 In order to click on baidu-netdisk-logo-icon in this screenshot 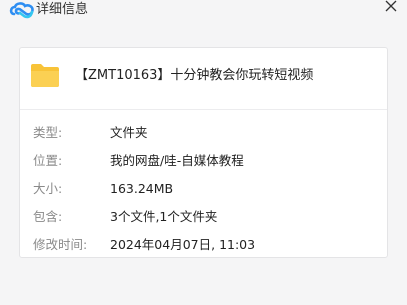, I will do `click(21, 10)`.